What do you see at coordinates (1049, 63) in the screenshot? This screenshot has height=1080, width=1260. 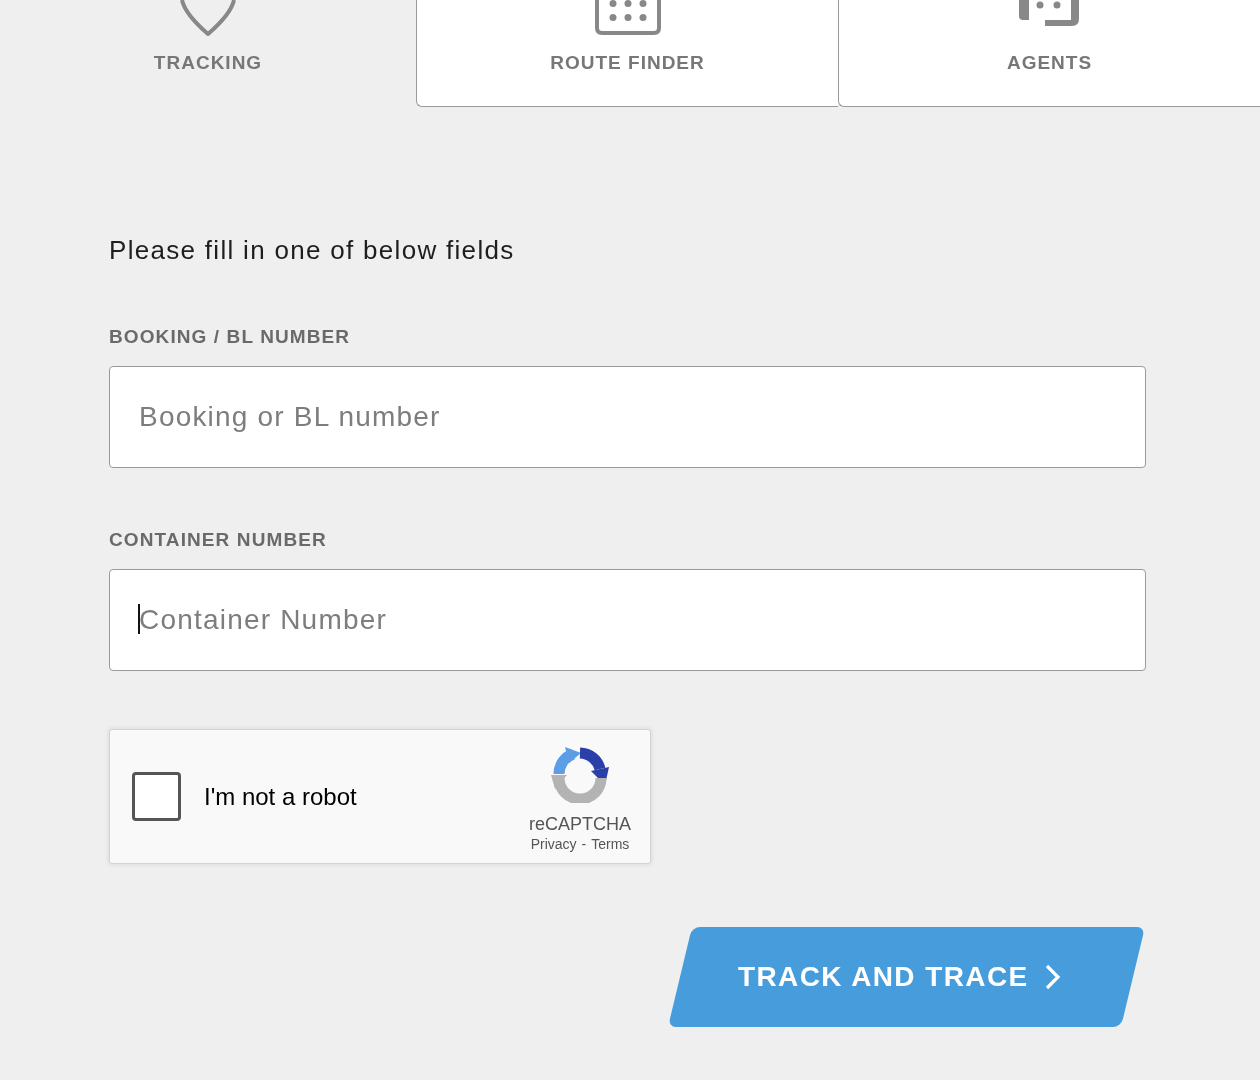 I see `tab-label: AGENTS` at bounding box center [1049, 63].